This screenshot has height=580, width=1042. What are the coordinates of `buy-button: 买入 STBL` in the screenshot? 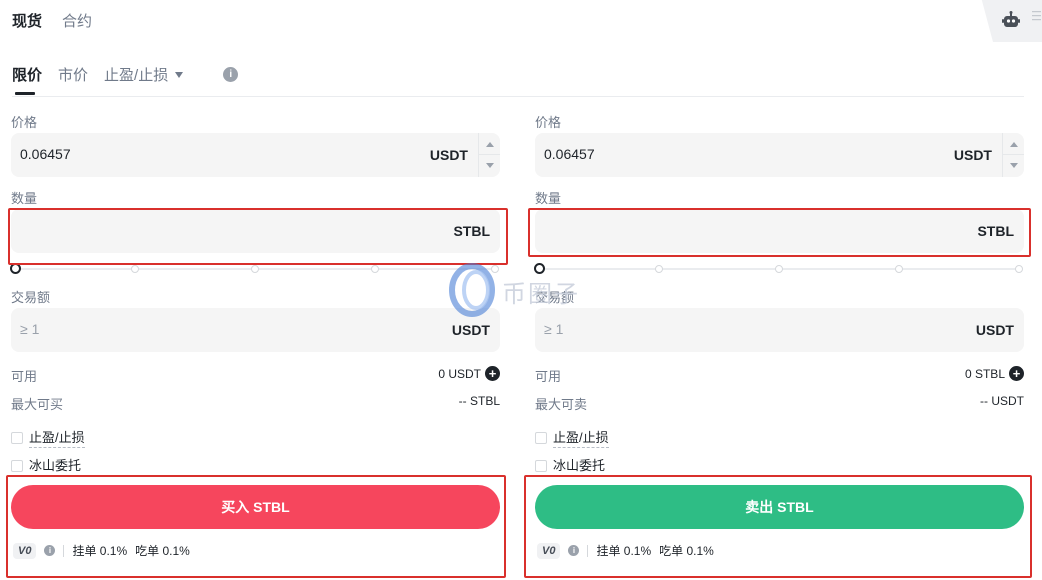 It's located at (255, 507).